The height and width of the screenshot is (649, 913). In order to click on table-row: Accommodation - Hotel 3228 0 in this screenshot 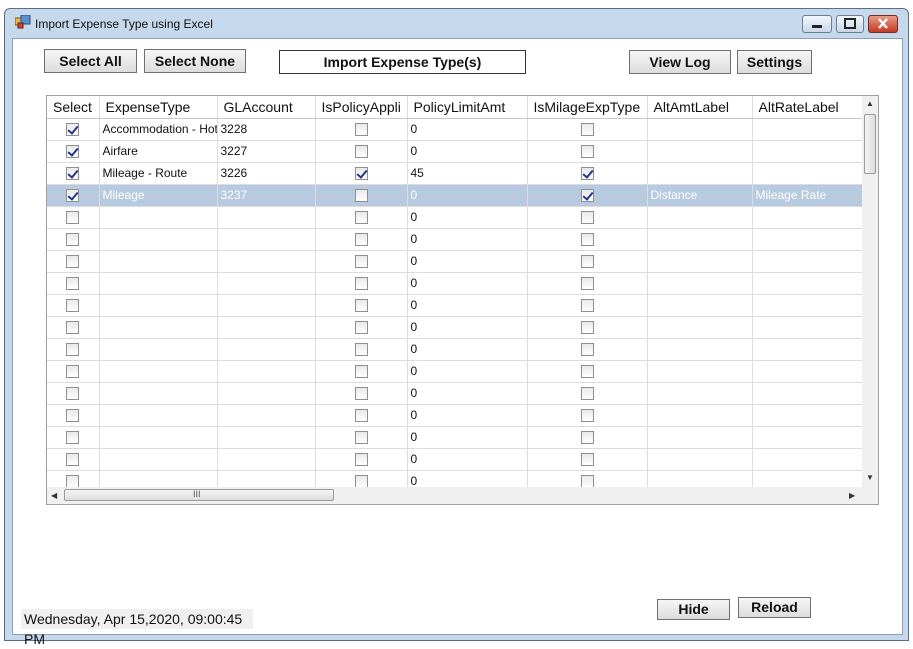, I will do `click(454, 129)`.